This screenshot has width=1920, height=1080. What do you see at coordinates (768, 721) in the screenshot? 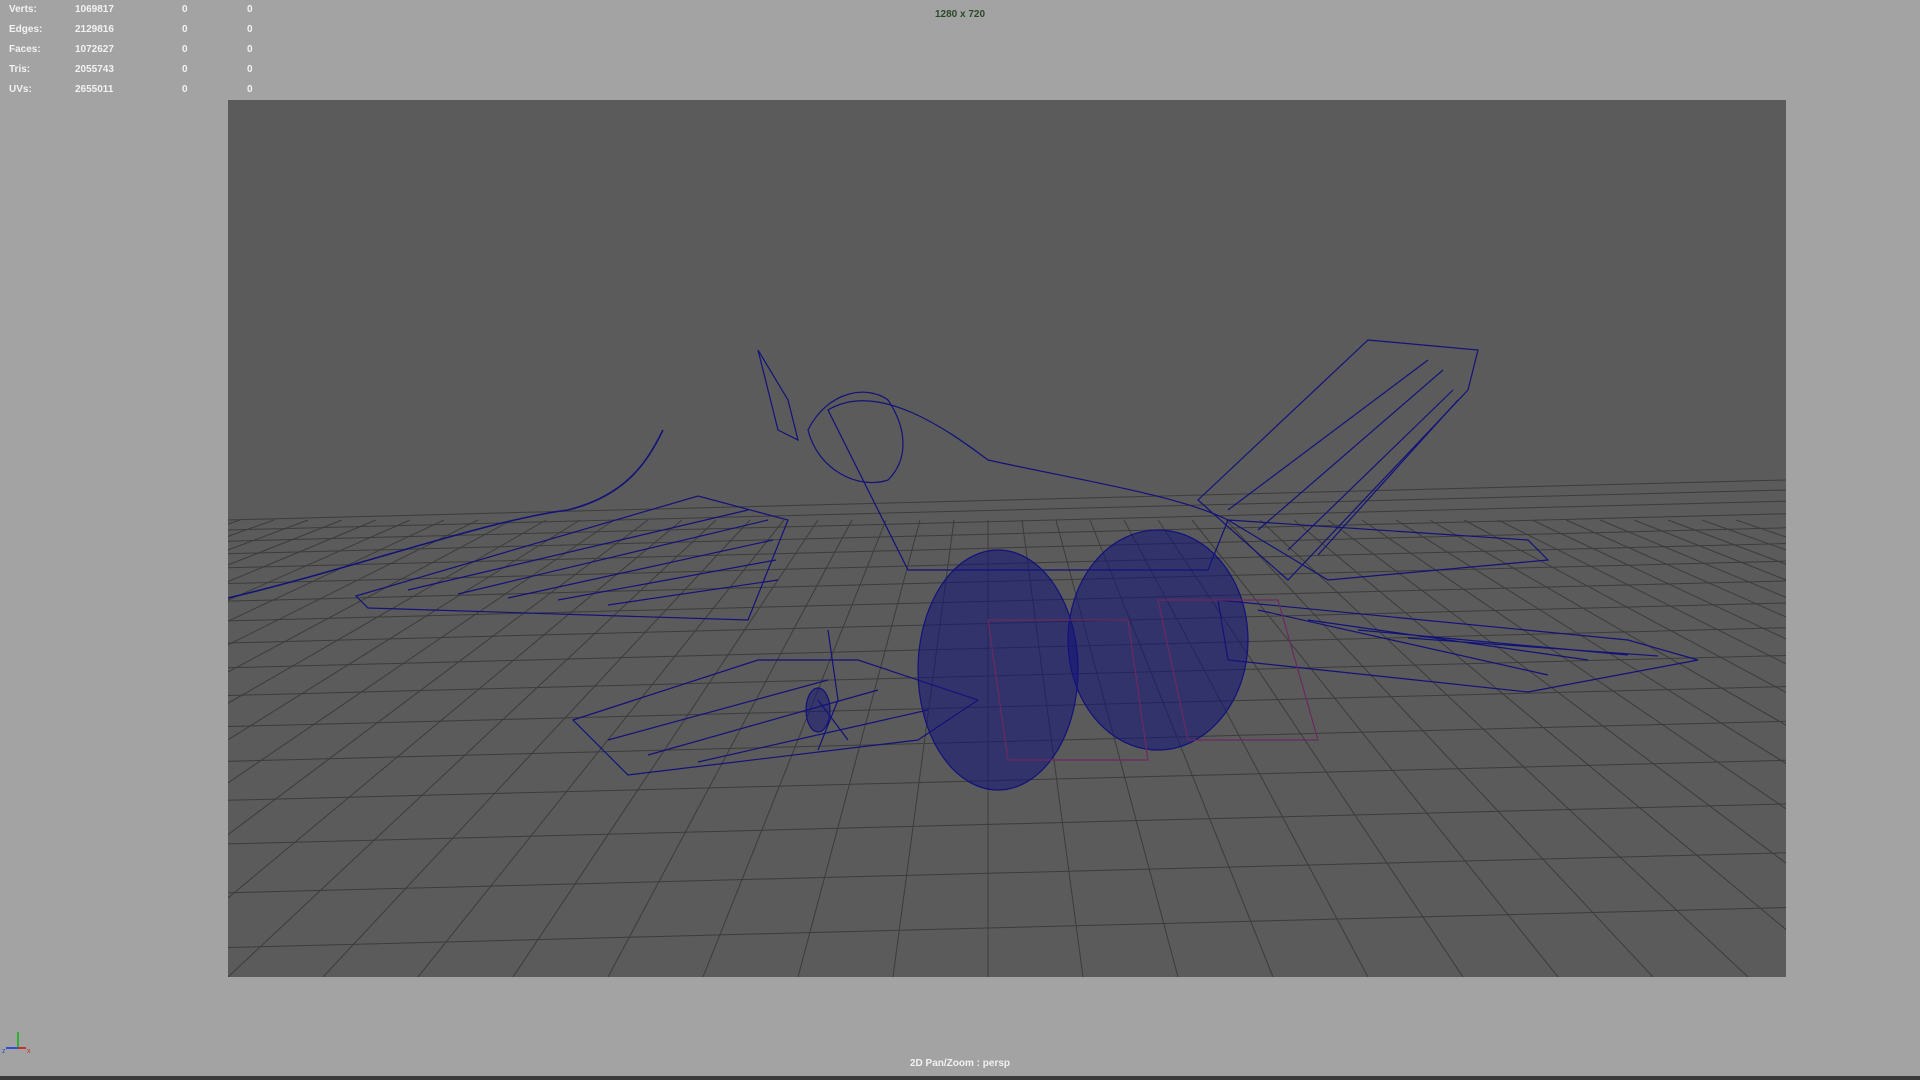
I see `left-tailplane-ribs` at bounding box center [768, 721].